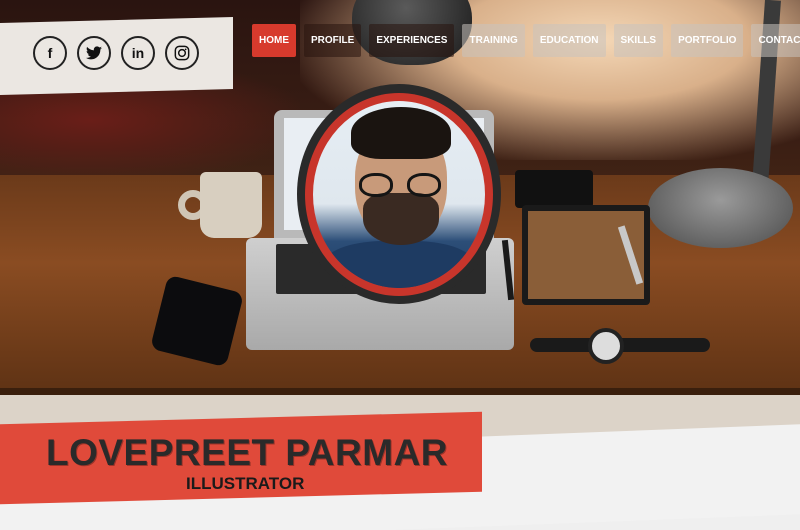 This screenshot has height=530, width=800. What do you see at coordinates (493, 40) in the screenshot?
I see `nav-training: TRAINING` at bounding box center [493, 40].